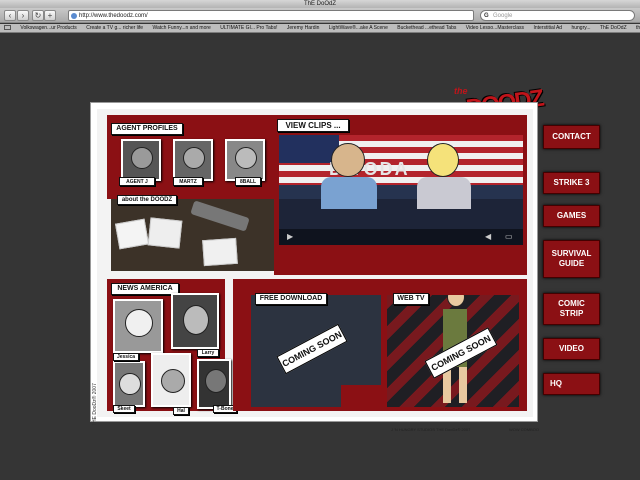 Image resolution: width=640 pixels, height=480 pixels. What do you see at coordinates (192, 235) in the screenshot?
I see `about-panel` at bounding box center [192, 235].